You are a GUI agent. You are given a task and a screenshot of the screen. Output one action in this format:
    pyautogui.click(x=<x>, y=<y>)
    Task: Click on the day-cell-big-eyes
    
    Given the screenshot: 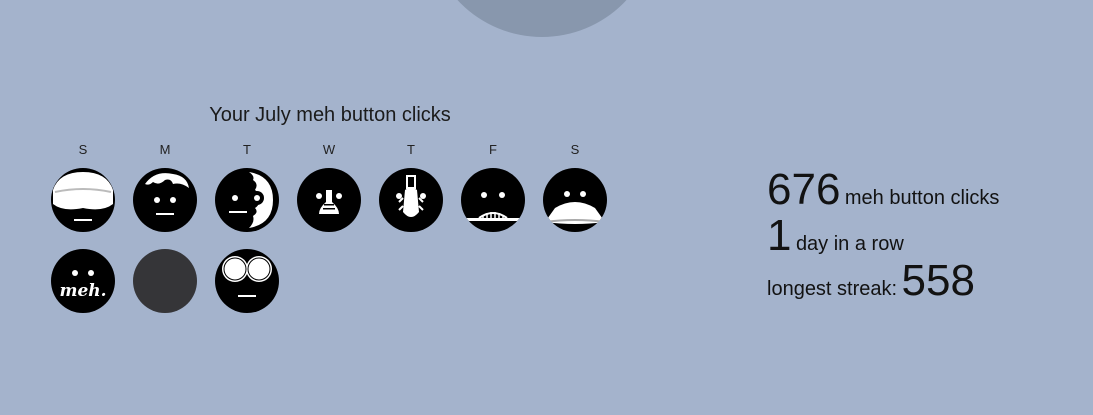 What is the action you would take?
    pyautogui.click(x=247, y=281)
    